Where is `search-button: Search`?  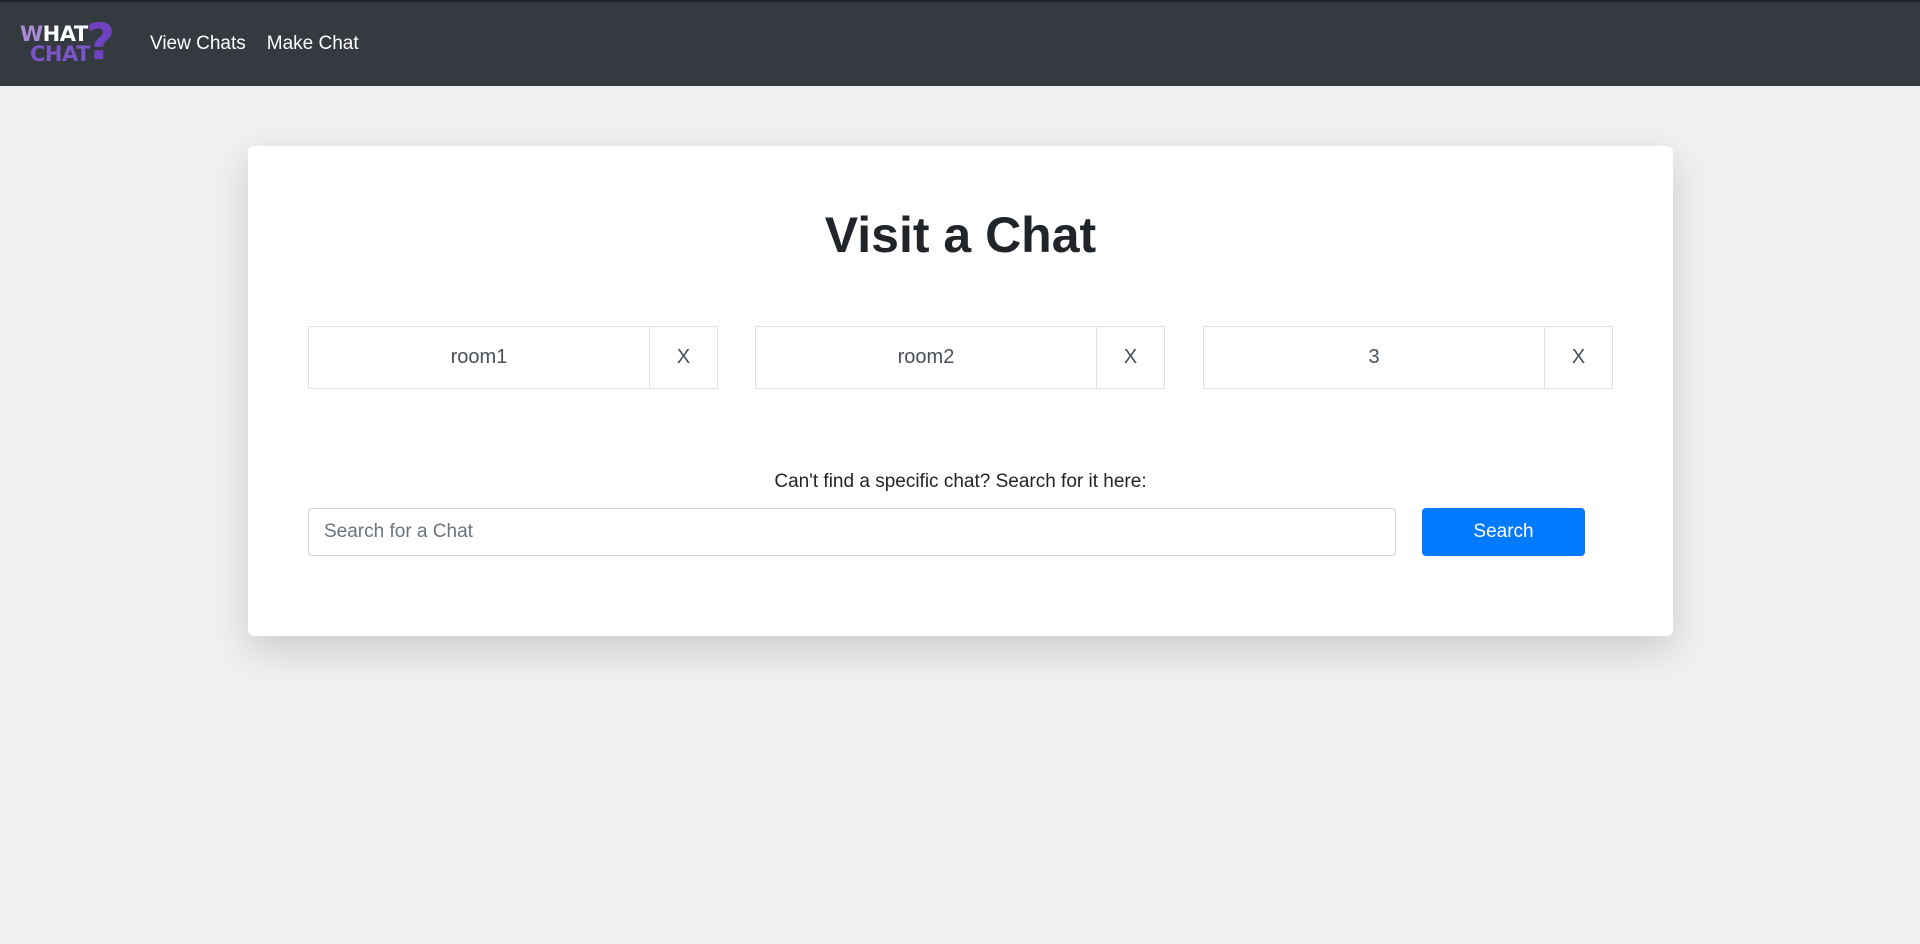 search-button: Search is located at coordinates (1503, 532).